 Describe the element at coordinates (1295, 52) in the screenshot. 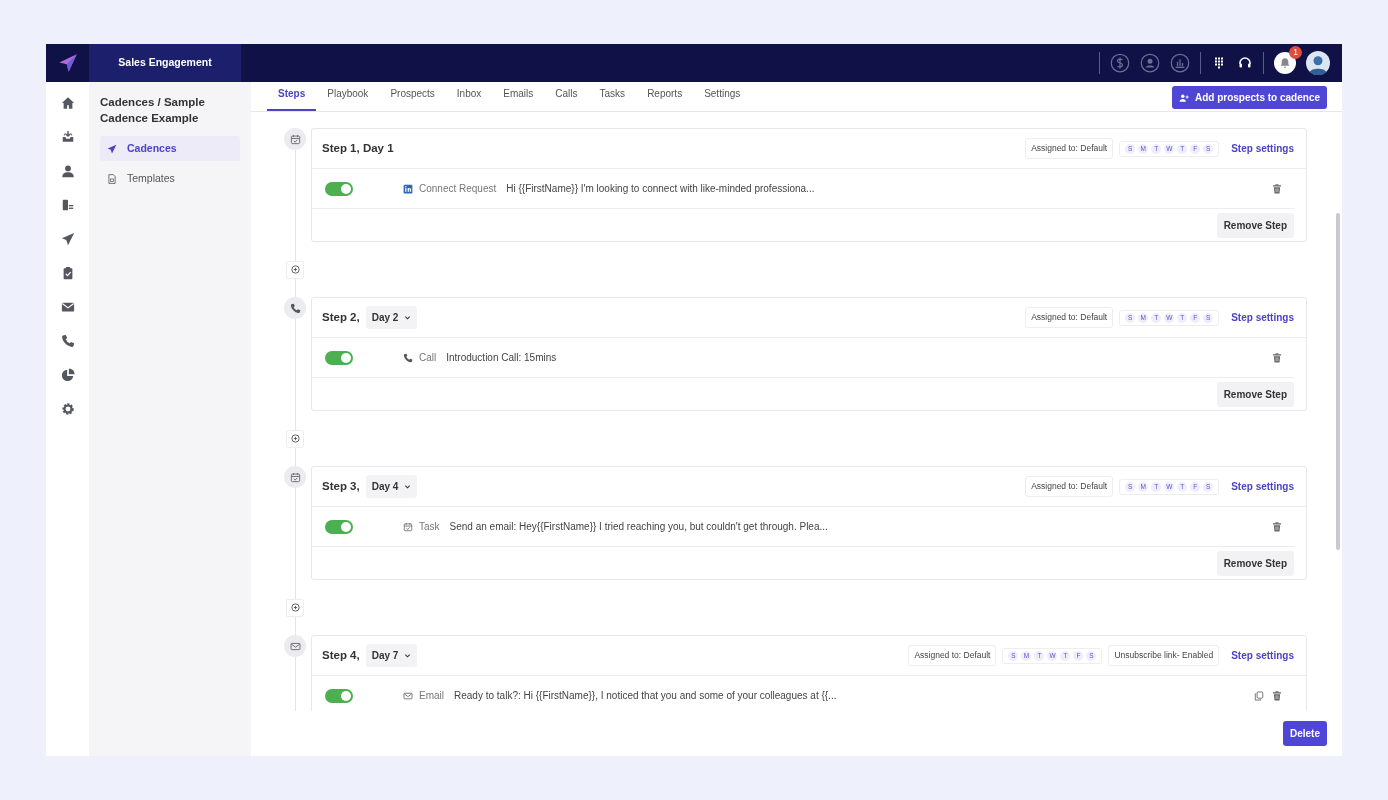

I see `notification-badge: 1` at that location.